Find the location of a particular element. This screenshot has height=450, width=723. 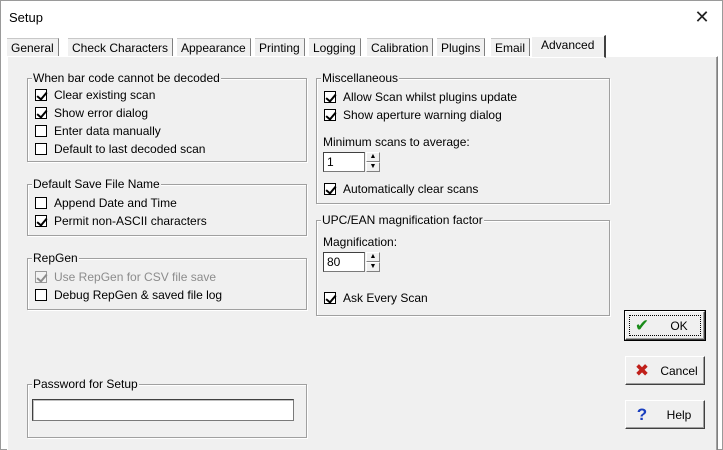

magnification-label: Magnification: is located at coordinates (360, 242).